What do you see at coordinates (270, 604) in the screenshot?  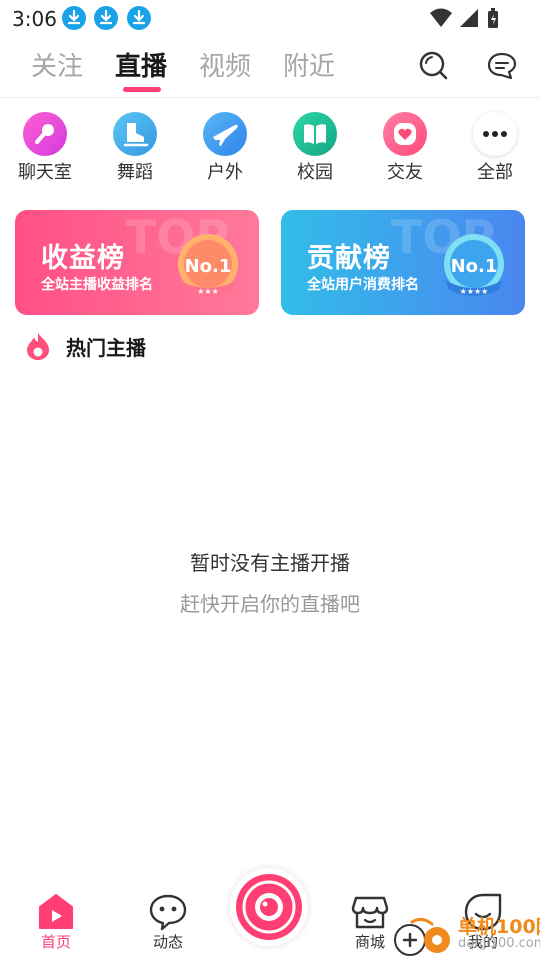 I see `empty-state-subtitle: 赶快开启你的直播吧` at bounding box center [270, 604].